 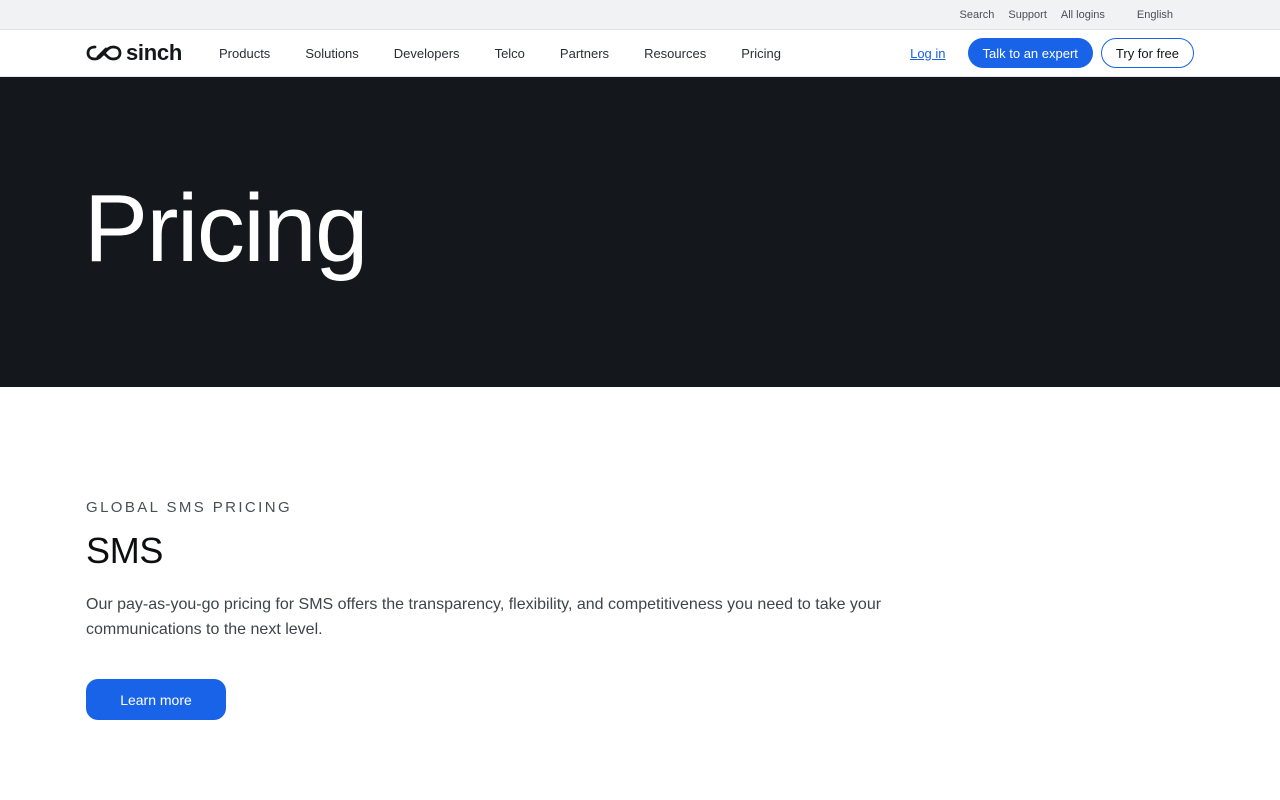 I want to click on all-logins-link: All logins, so click(x=1083, y=15).